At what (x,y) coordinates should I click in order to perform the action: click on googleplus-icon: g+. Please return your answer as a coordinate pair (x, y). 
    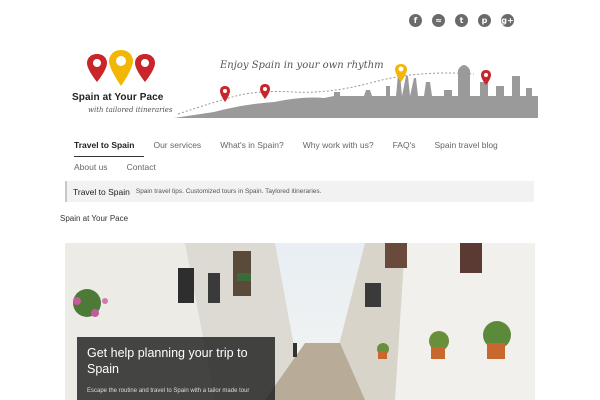
    Looking at the image, I should click on (507, 20).